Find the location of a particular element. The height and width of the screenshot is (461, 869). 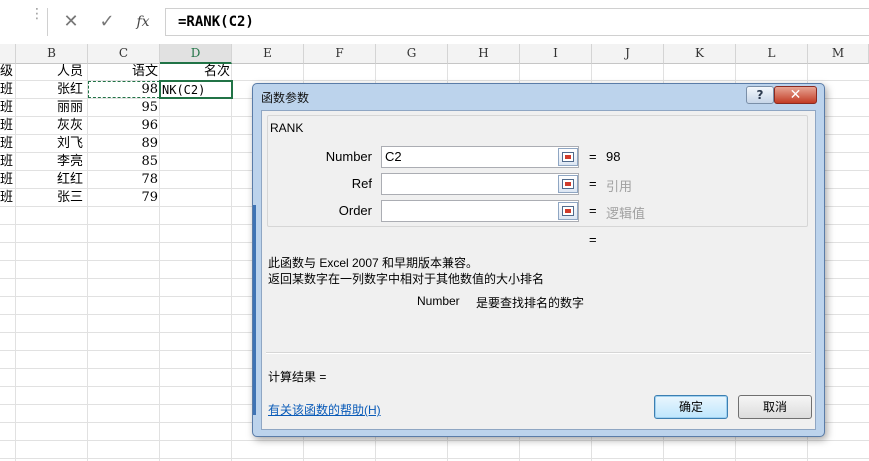

column-header-c: C is located at coordinates (124, 54).